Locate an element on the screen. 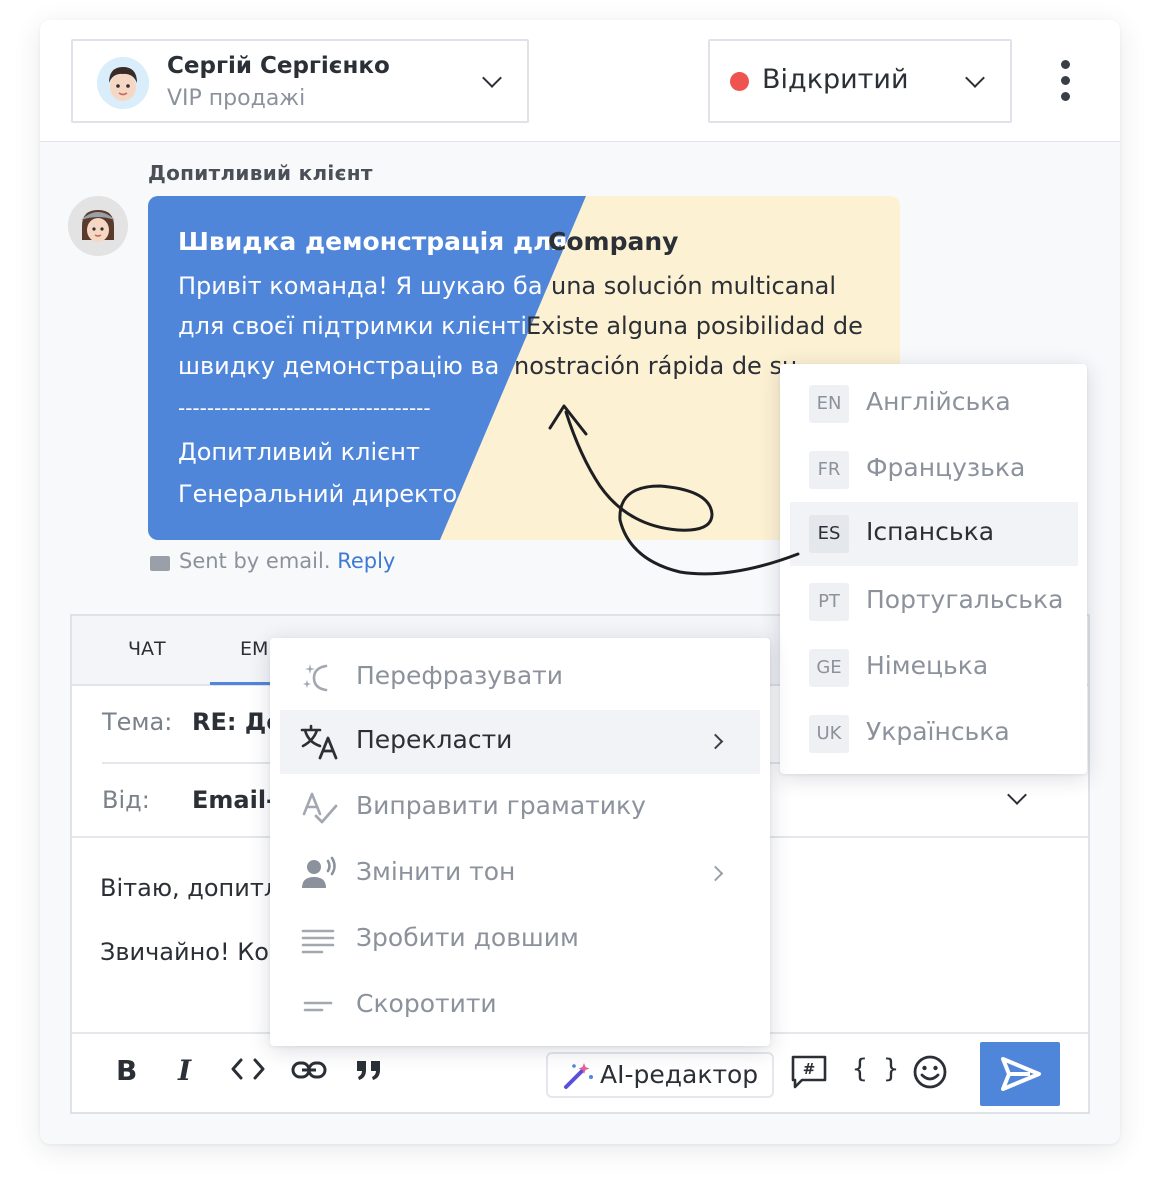 The image size is (1160, 1200). ai-menu-label: Перекласти is located at coordinates (434, 739).